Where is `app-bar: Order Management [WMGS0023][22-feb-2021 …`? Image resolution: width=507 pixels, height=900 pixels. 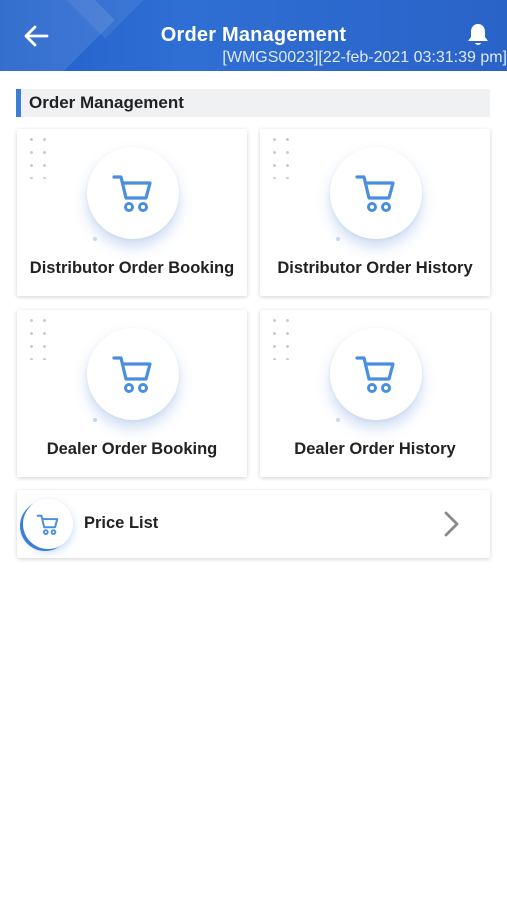
app-bar: Order Management [WMGS0023][22-feb-2021 … is located at coordinates (253, 35).